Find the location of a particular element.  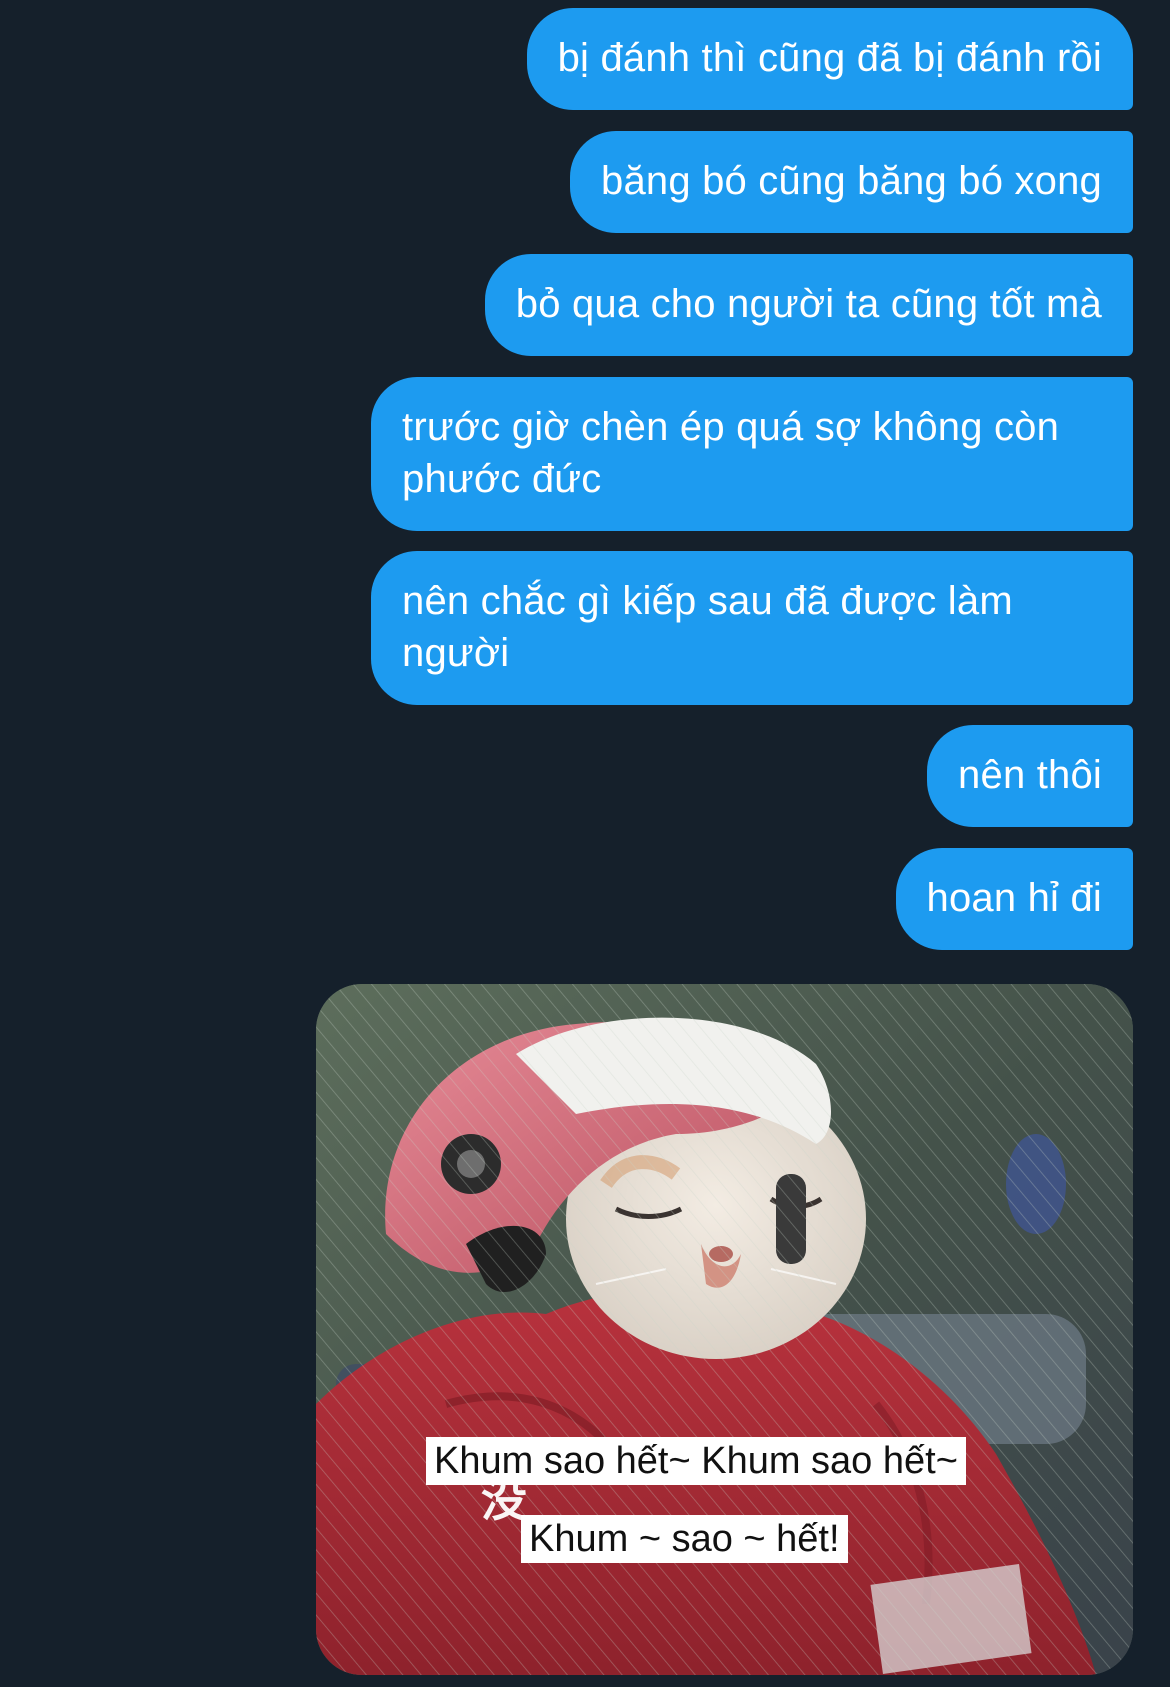

message-bubble: hoan hỉ đi is located at coordinates (1014, 899).